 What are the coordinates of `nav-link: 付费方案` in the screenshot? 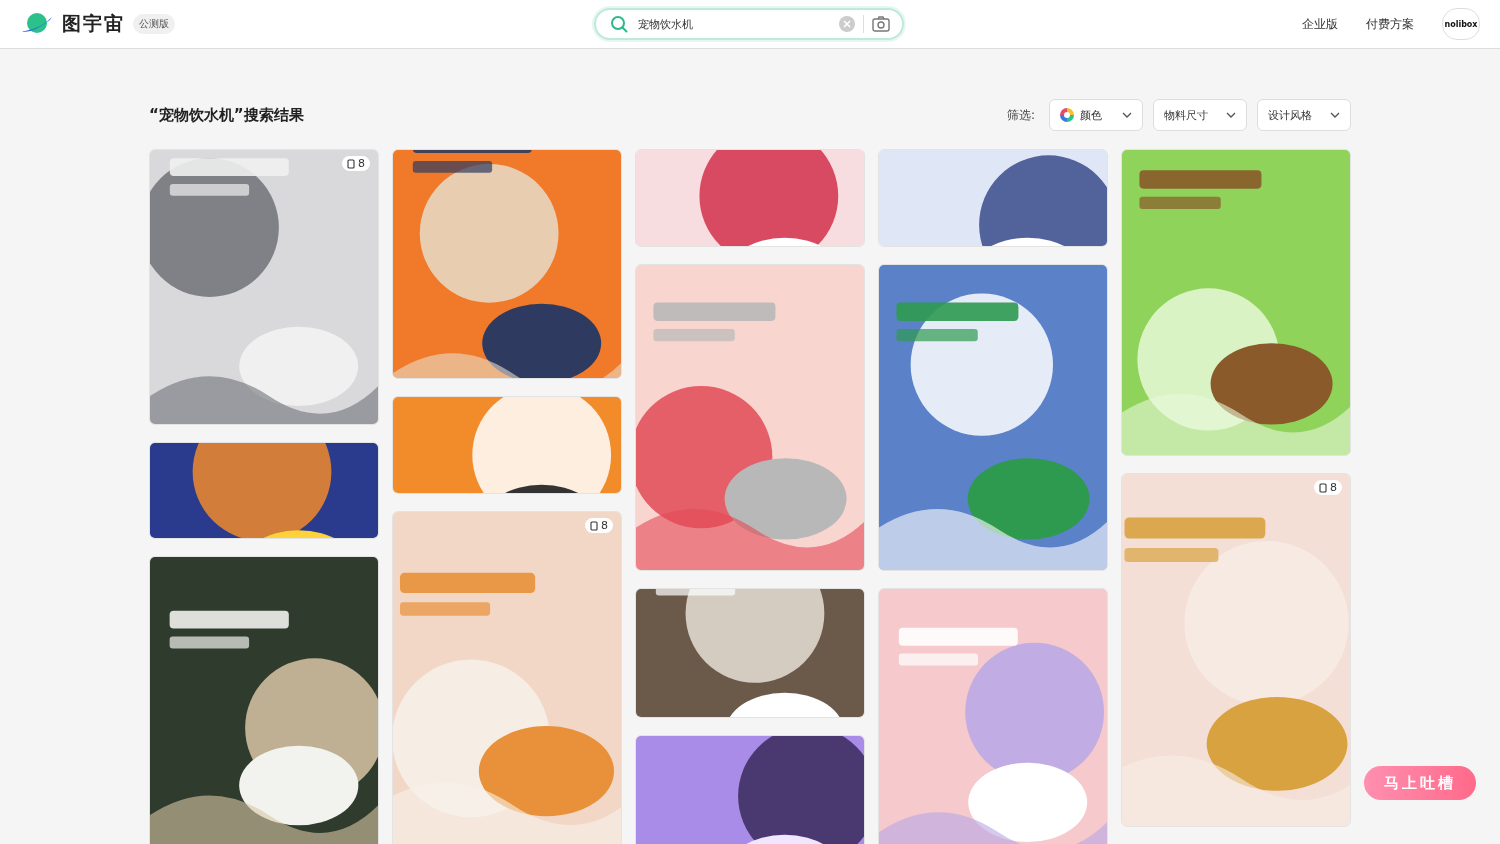 It's located at (1390, 24).